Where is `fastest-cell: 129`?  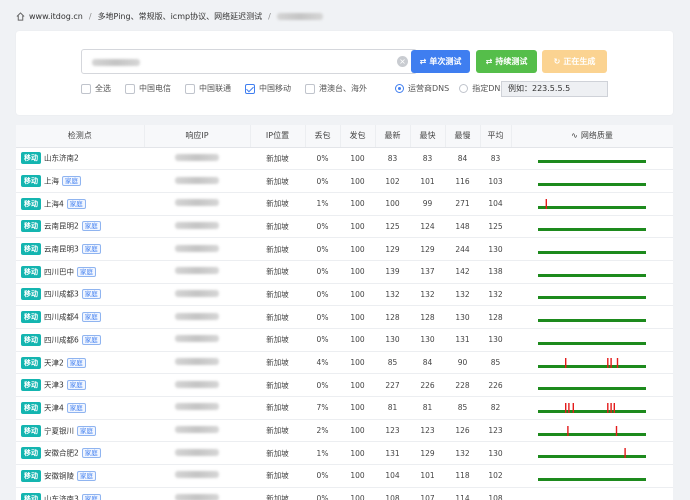
fastest-cell: 129 is located at coordinates (427, 249).